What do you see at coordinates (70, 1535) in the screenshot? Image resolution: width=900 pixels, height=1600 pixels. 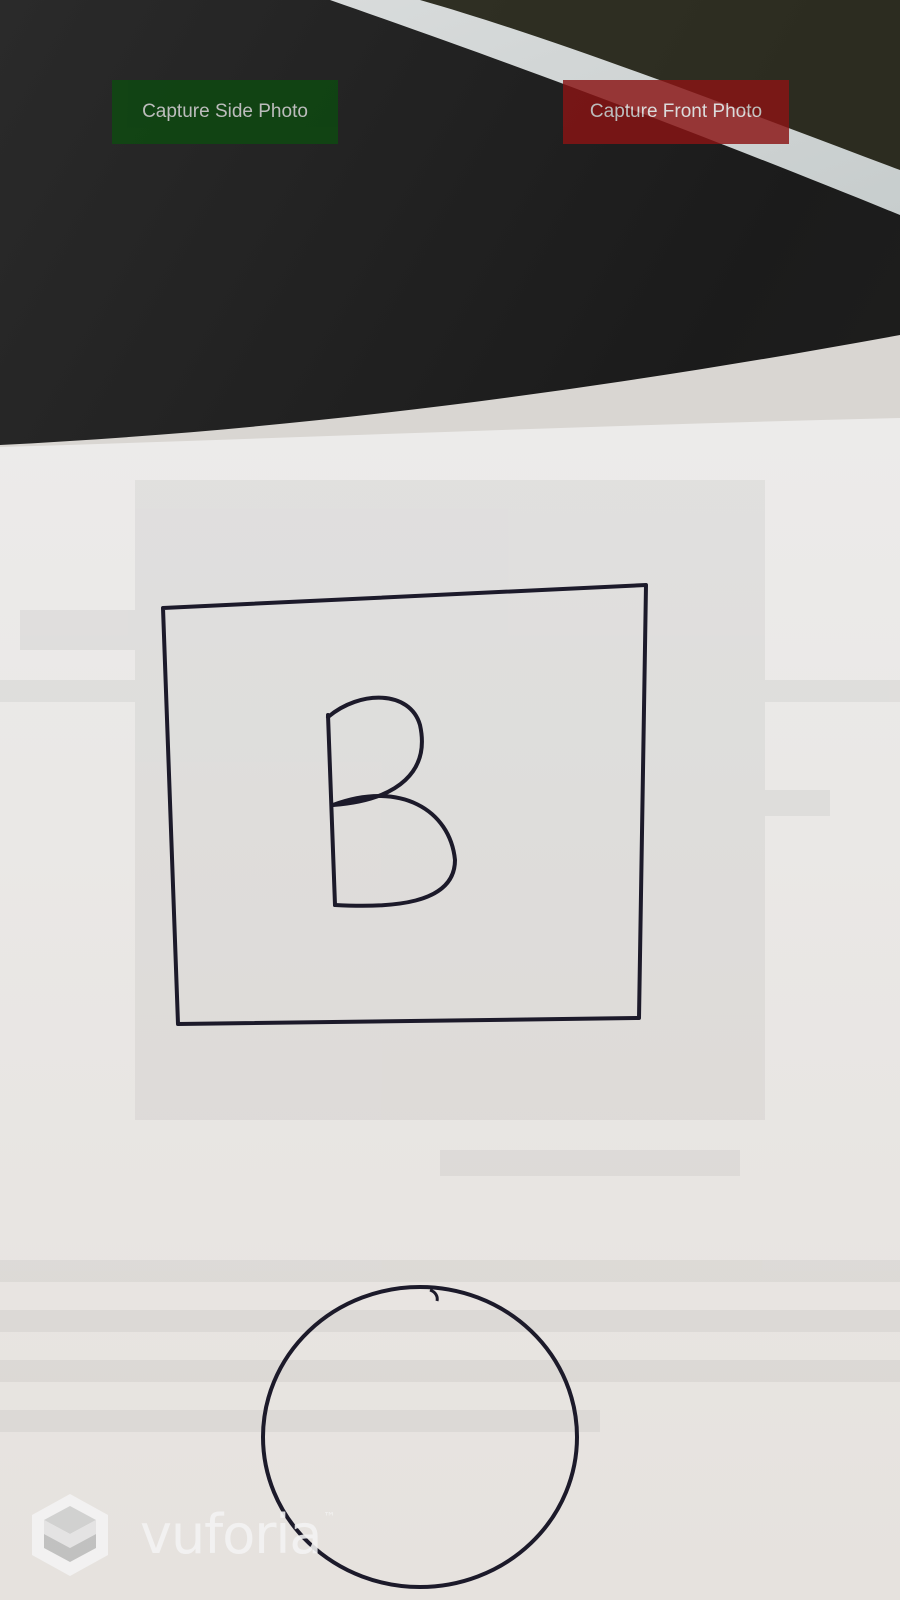 I see `vuforia-cube-icon` at bounding box center [70, 1535].